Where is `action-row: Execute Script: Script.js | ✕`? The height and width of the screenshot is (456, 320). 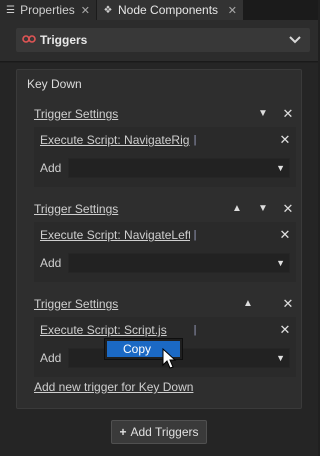
action-row: Execute Script: Script.js | ✕ is located at coordinates (166, 330).